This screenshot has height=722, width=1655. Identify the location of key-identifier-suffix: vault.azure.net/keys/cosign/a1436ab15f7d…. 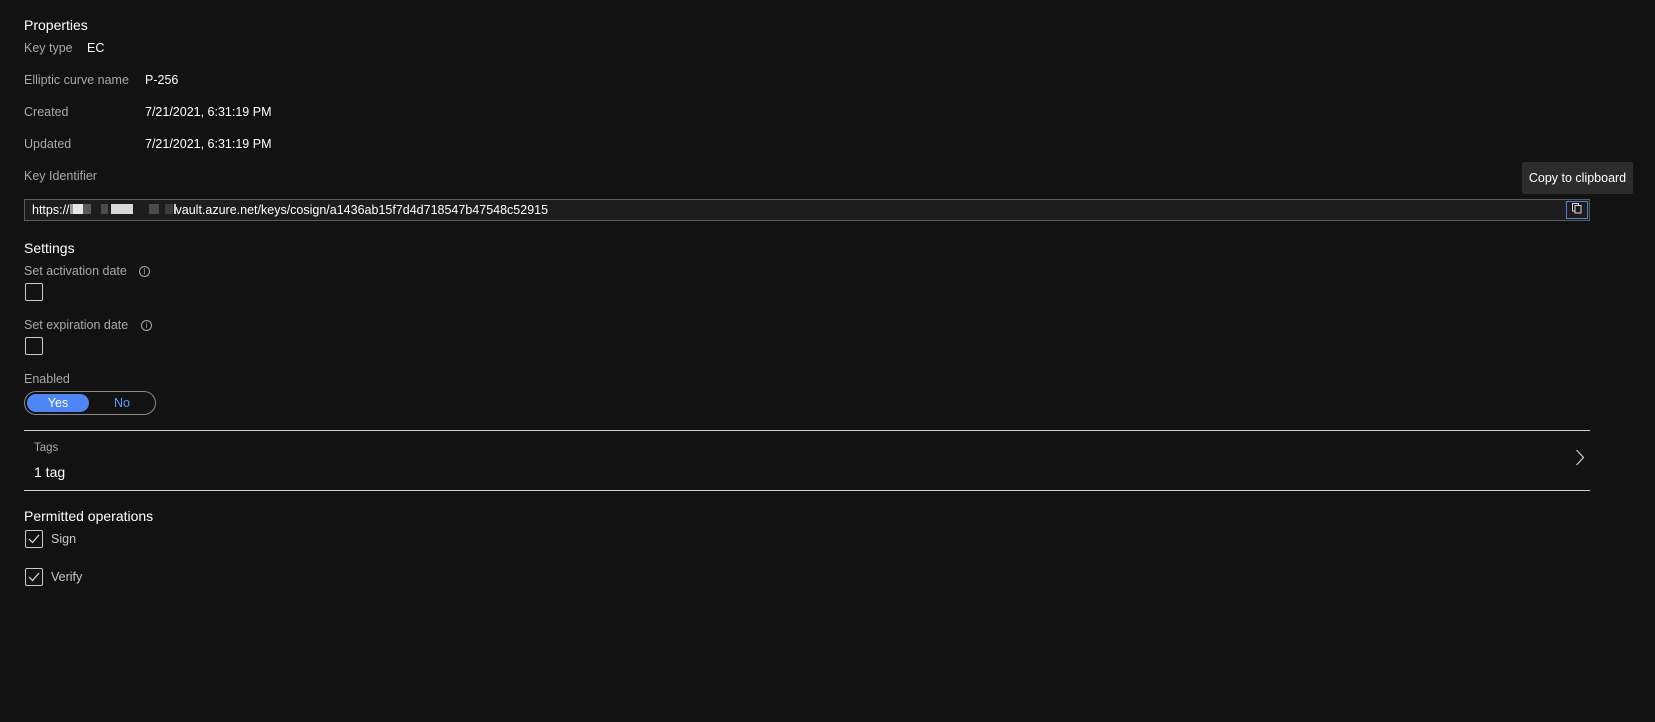
(362, 210).